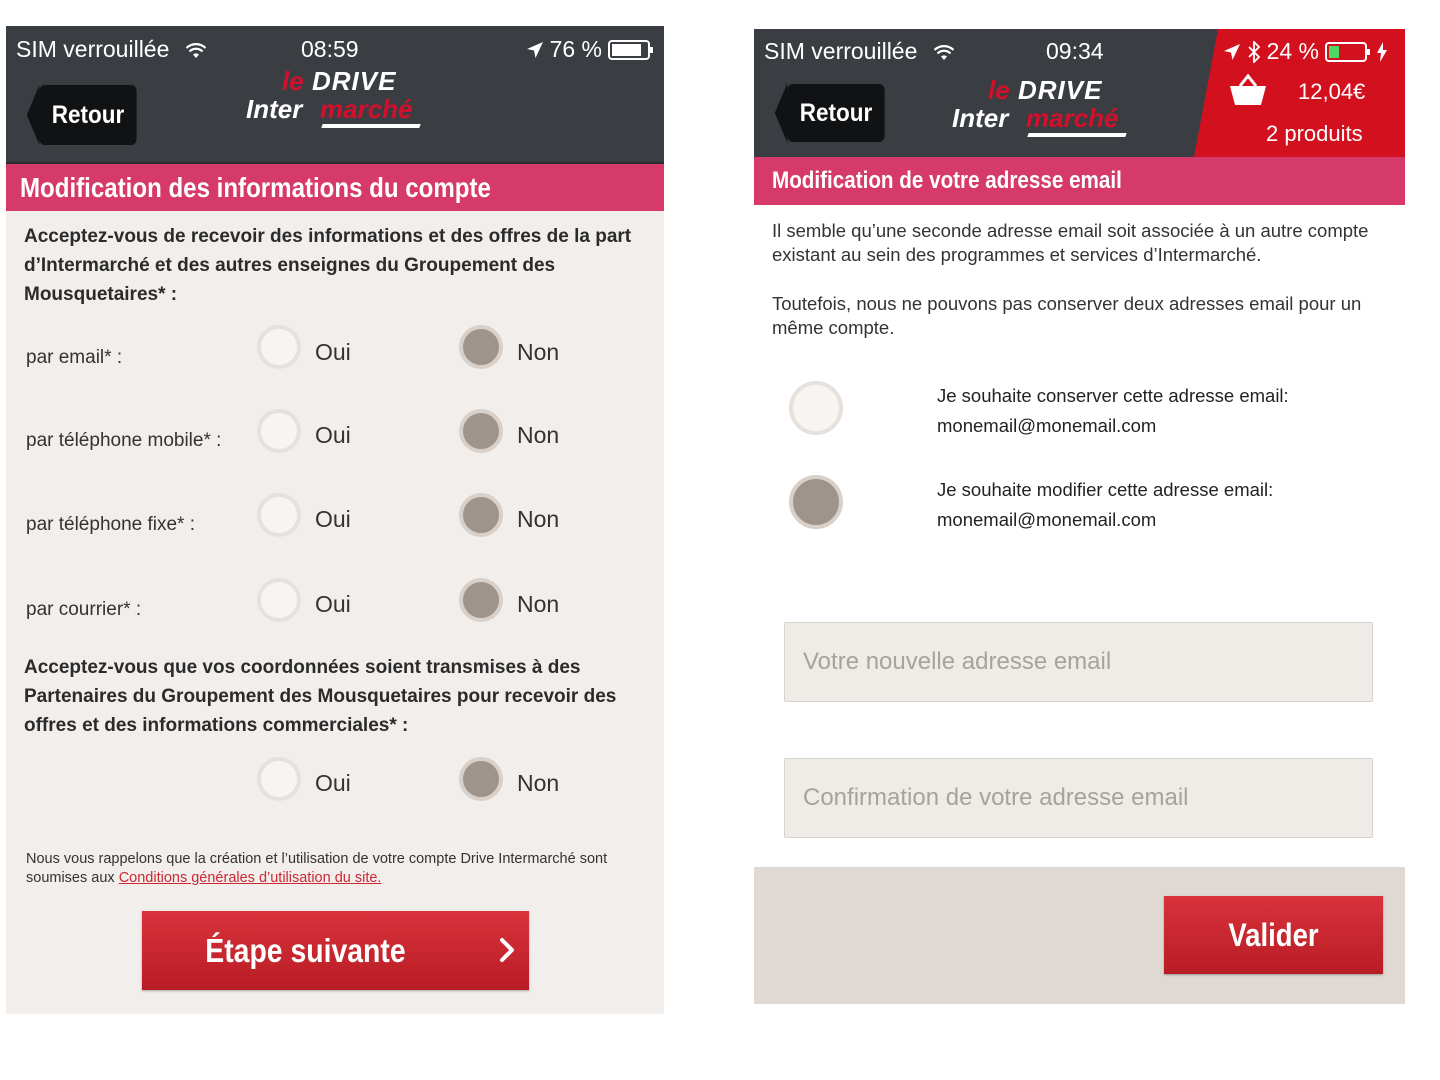  Describe the element at coordinates (333, 352) in the screenshot. I see `email-oui-label: Oui` at that location.